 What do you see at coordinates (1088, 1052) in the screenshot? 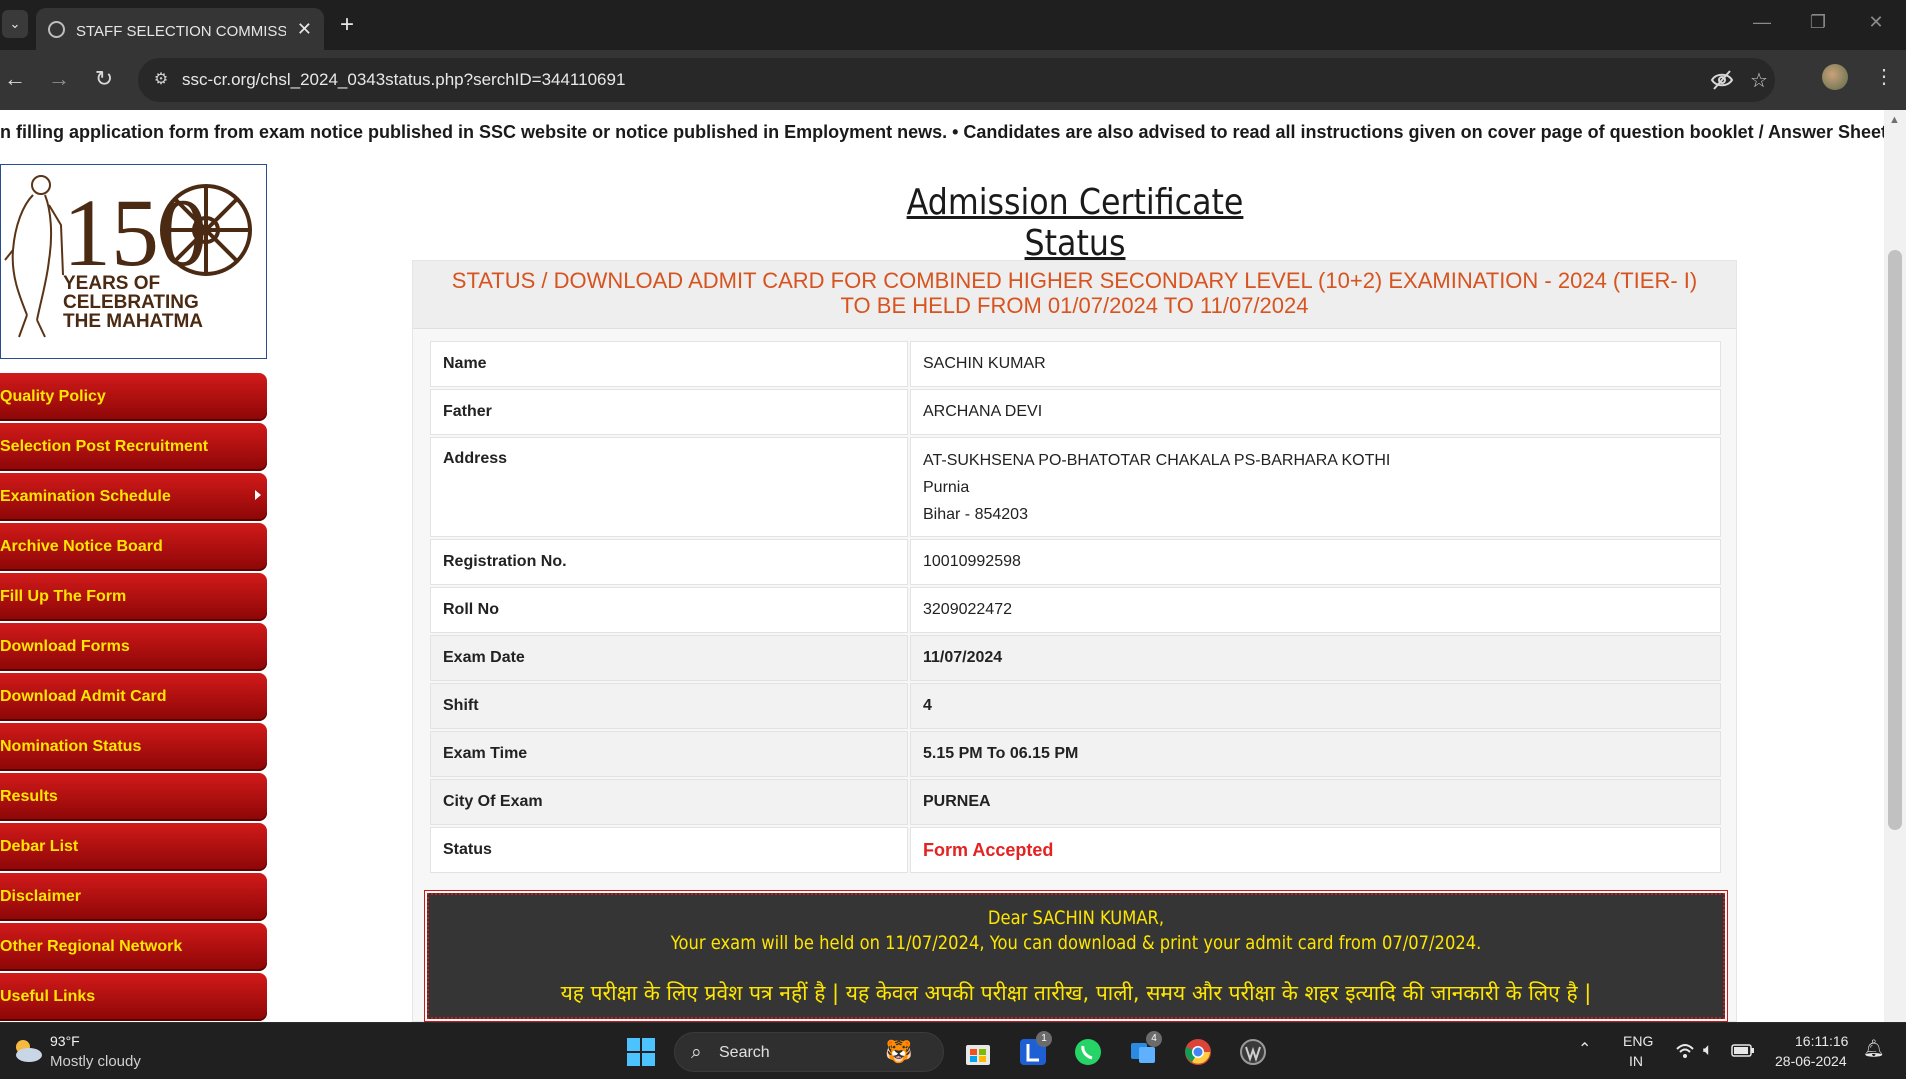
I see `whatsapp-icon` at bounding box center [1088, 1052].